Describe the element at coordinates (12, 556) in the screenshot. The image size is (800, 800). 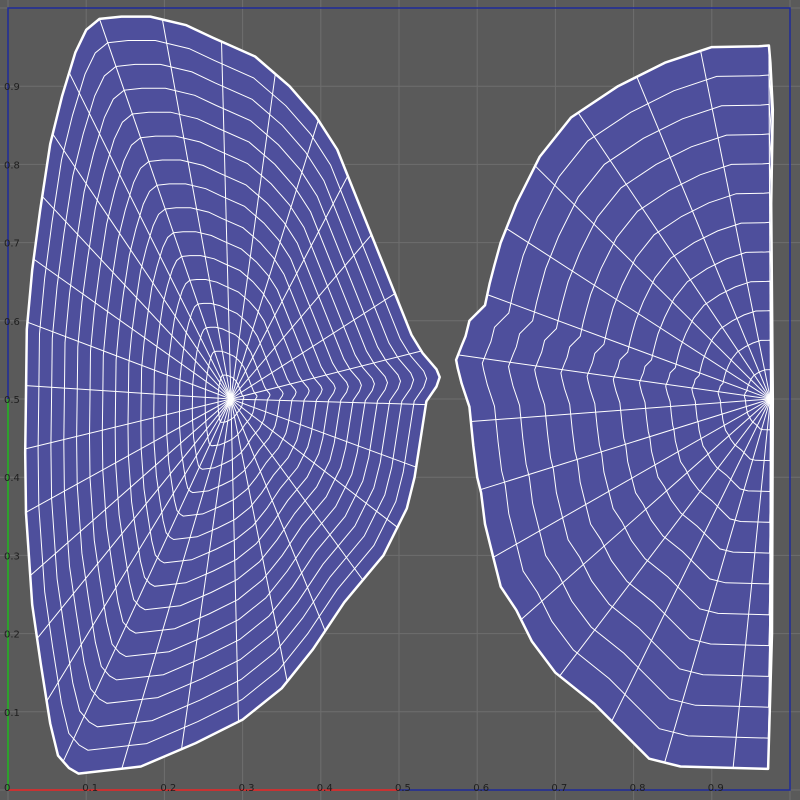
I see `v-tick-label: 0.3` at that location.